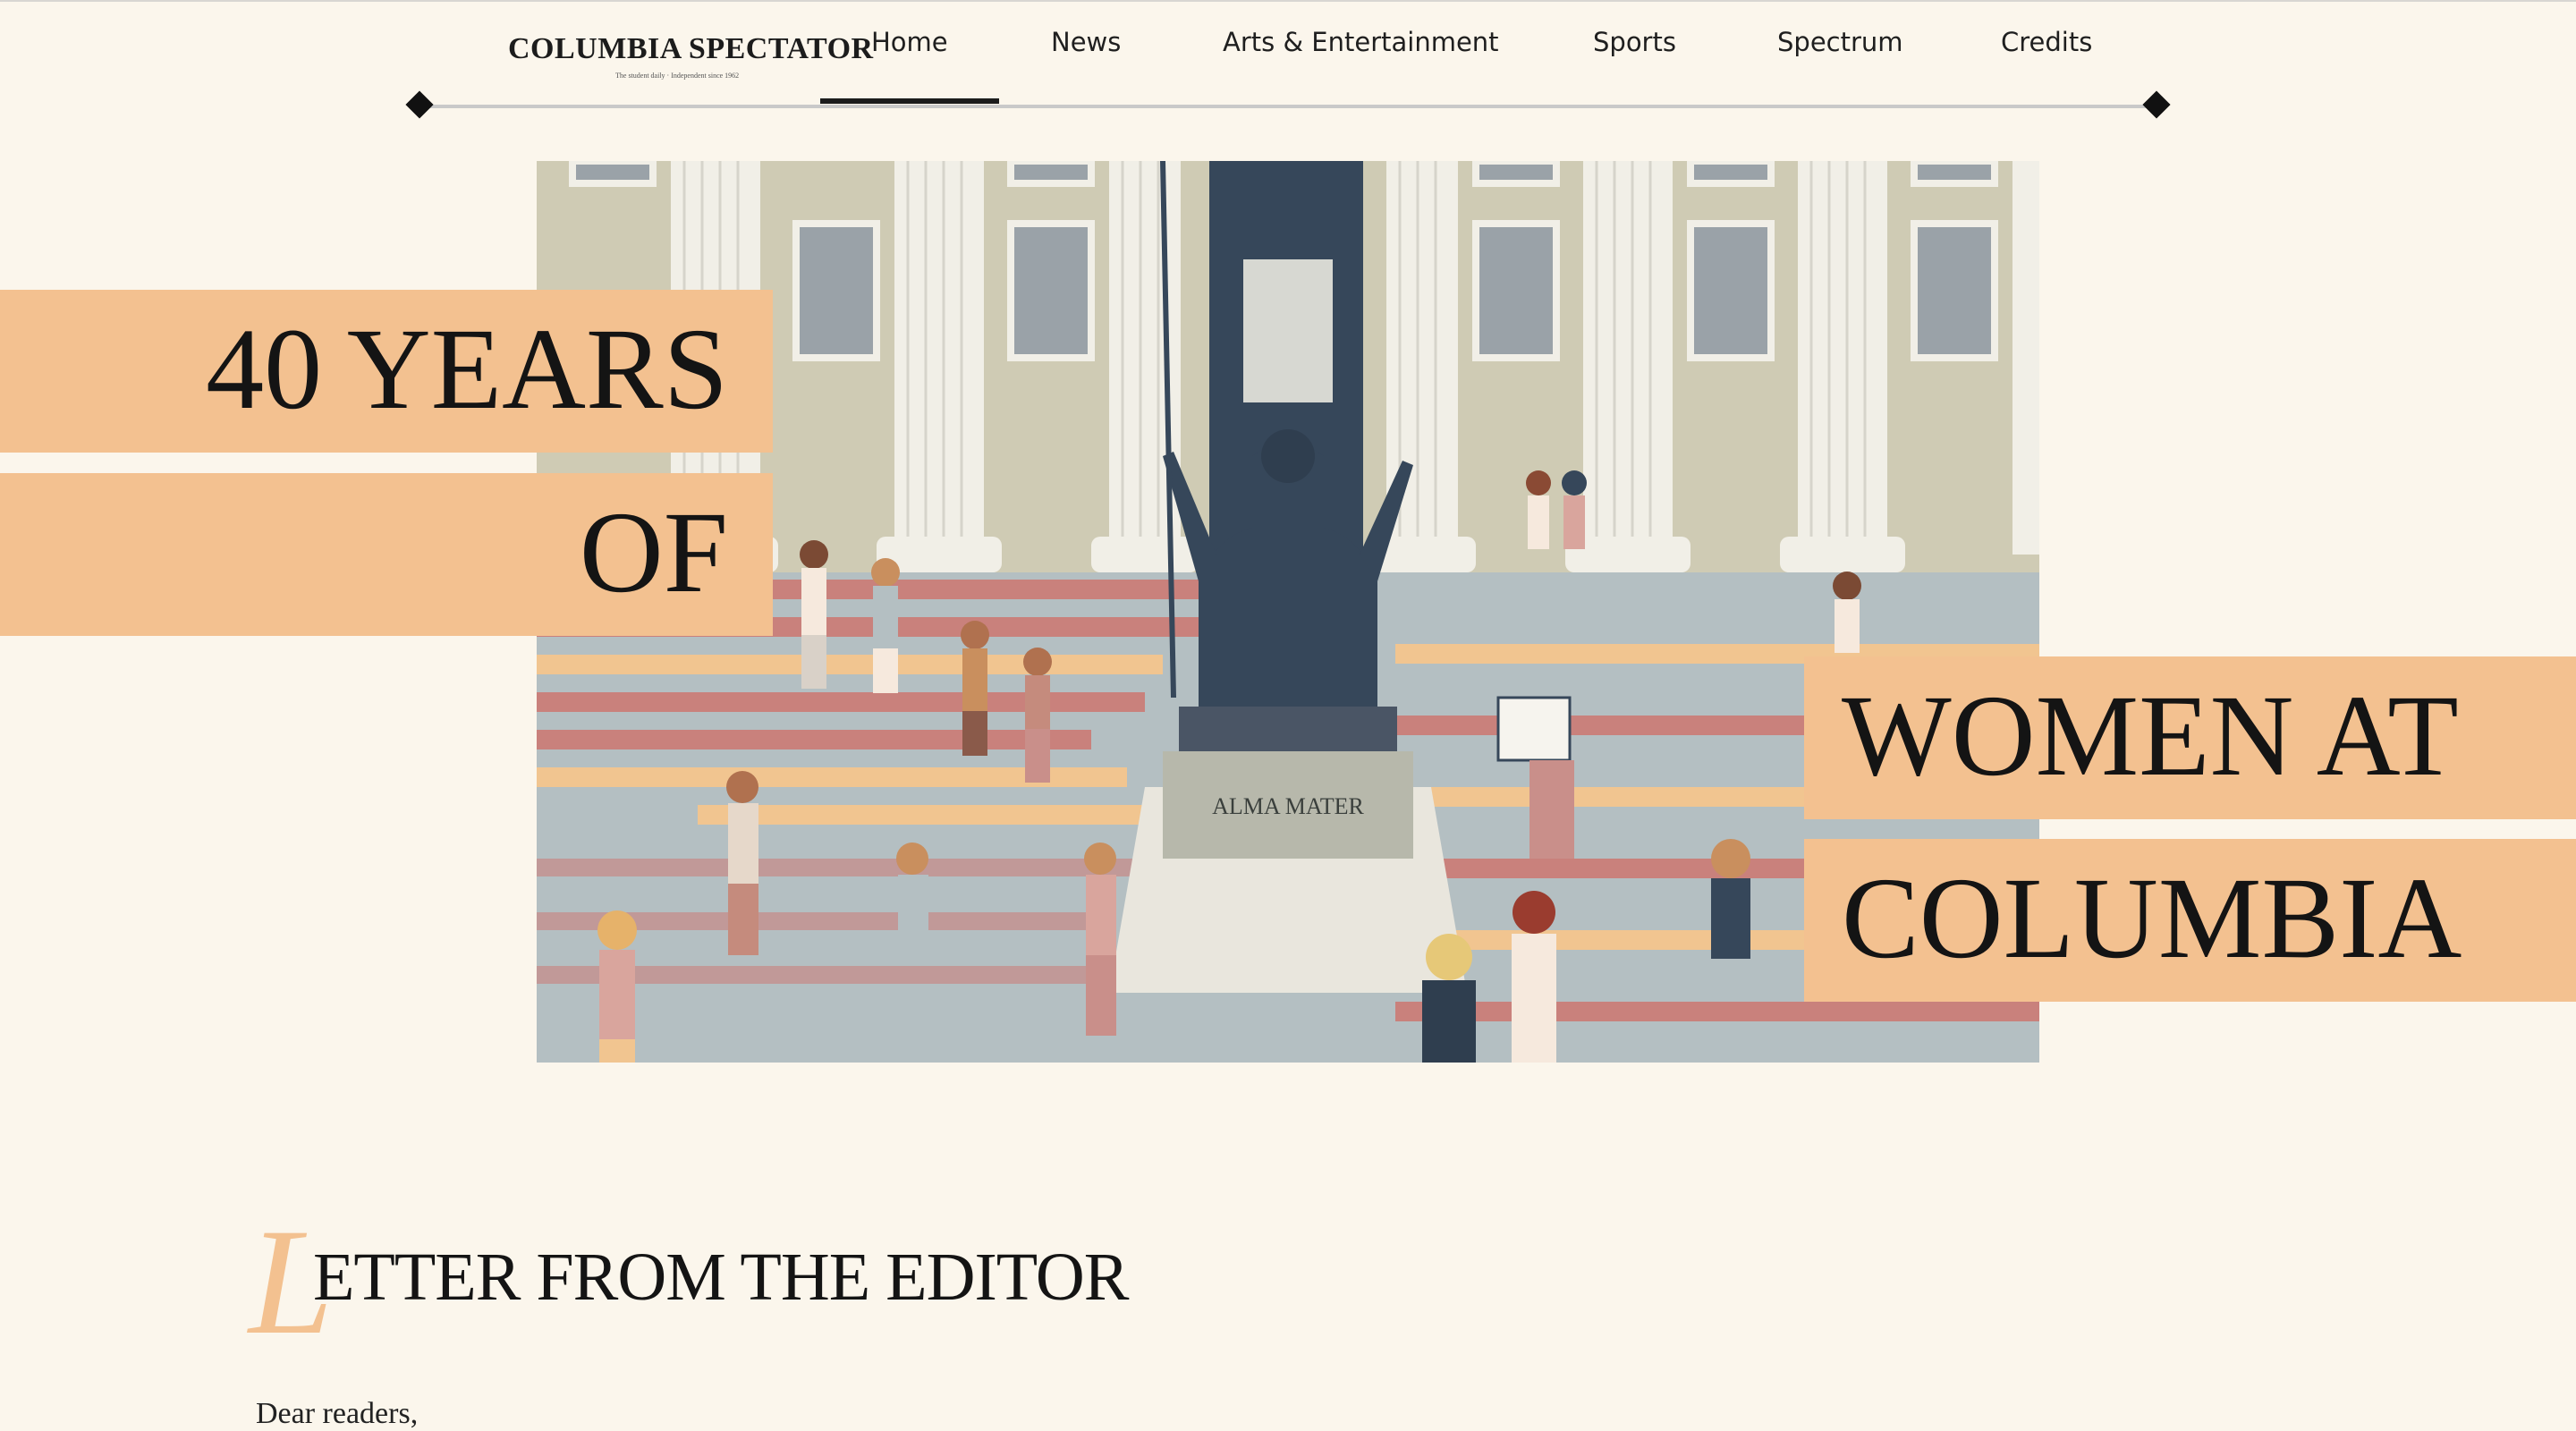  I want to click on hero-title-line-4: COLUMBIA, so click(2152, 919).